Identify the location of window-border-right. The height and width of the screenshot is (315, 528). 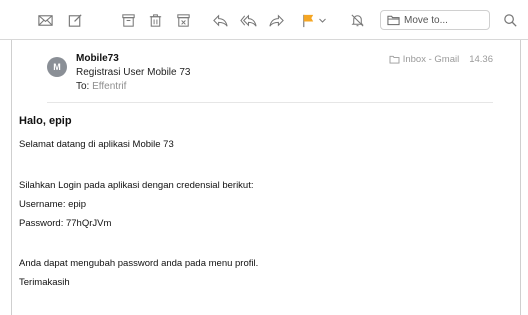
(520, 177).